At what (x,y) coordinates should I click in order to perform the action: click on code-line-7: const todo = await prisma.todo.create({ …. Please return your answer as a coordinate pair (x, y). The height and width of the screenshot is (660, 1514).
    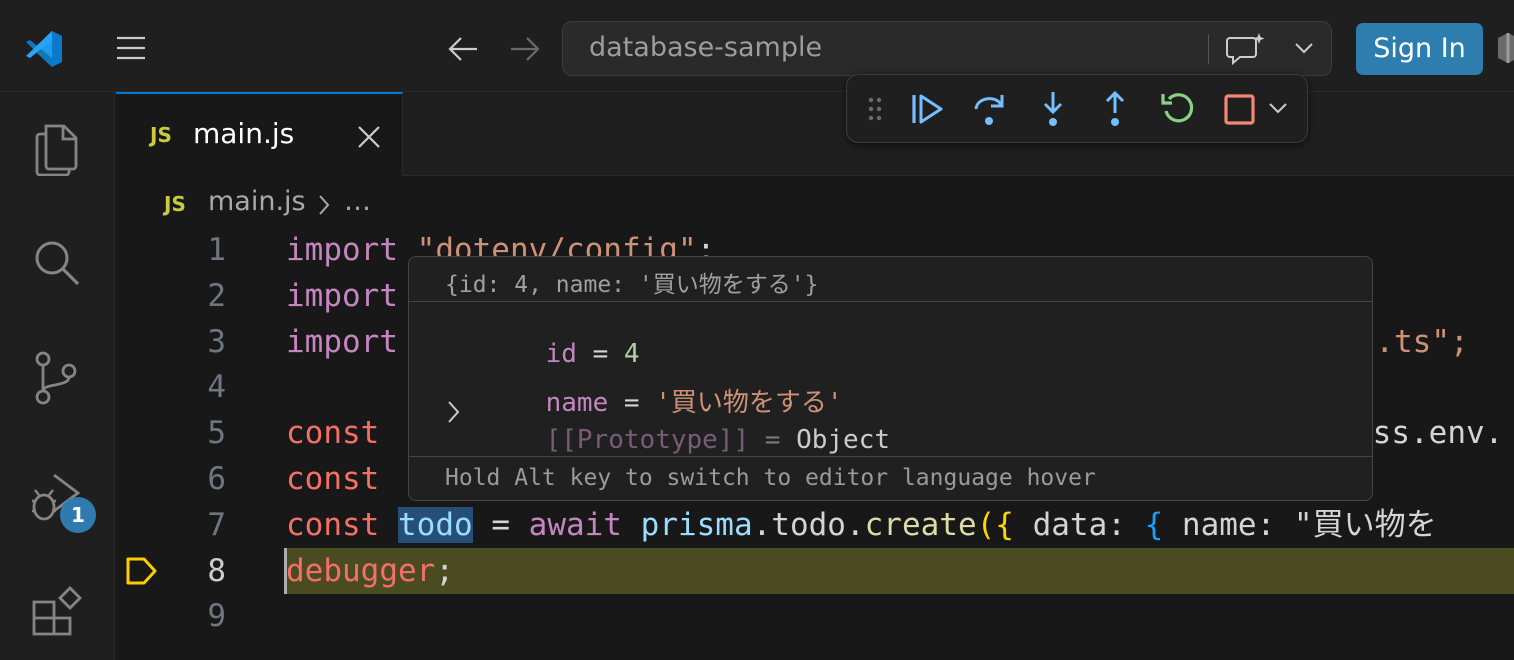
    Looking at the image, I should click on (861, 525).